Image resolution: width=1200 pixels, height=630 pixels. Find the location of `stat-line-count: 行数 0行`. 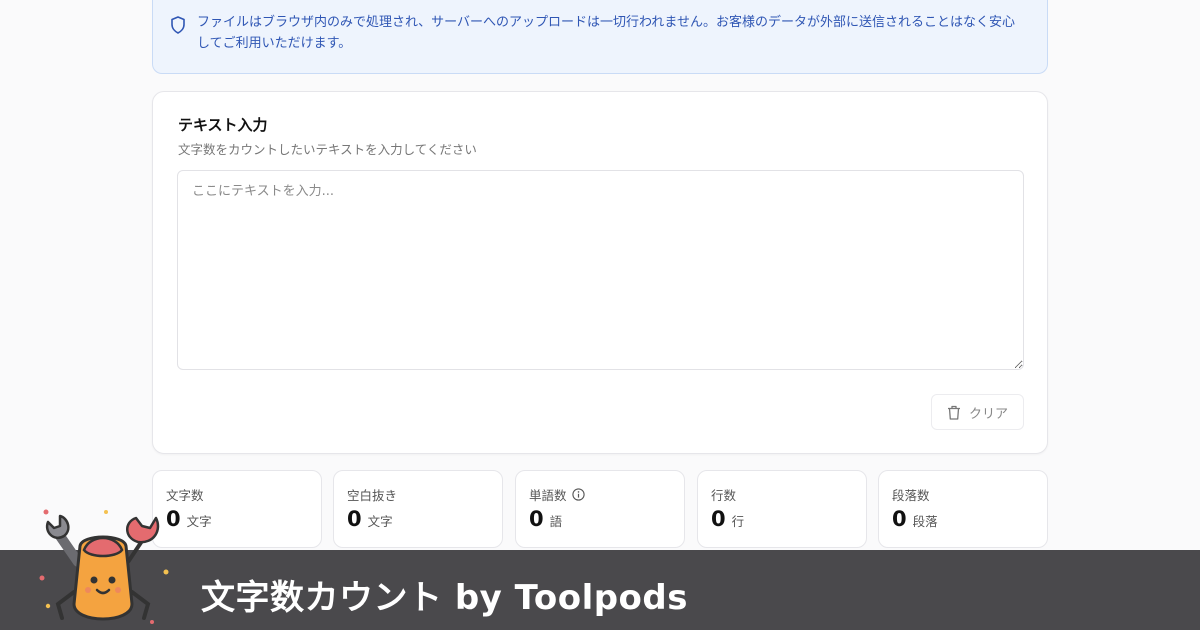

stat-line-count: 行数 0行 is located at coordinates (782, 509).